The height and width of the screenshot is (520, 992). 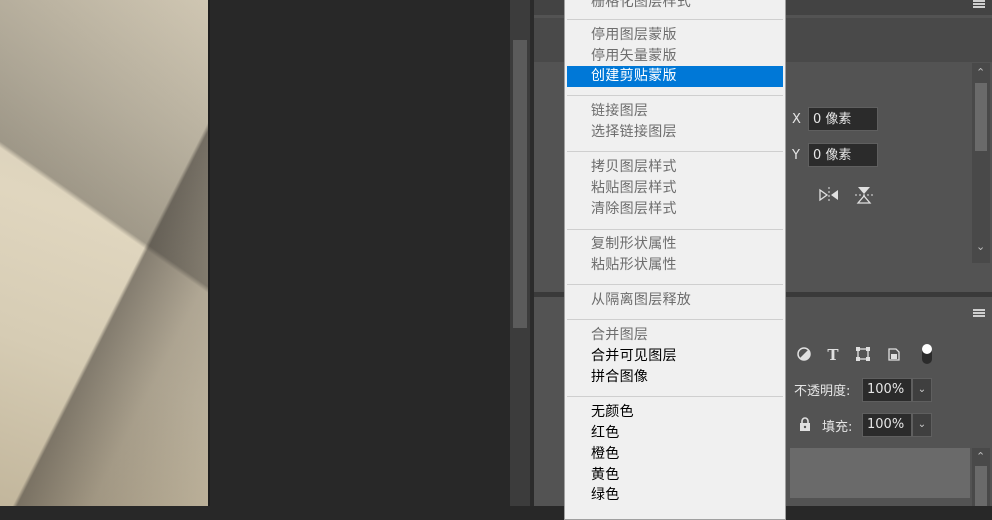 What do you see at coordinates (675, 6) in the screenshot?
I see `menu-item-rasterize-layer-style: 栅格化图层样式` at bounding box center [675, 6].